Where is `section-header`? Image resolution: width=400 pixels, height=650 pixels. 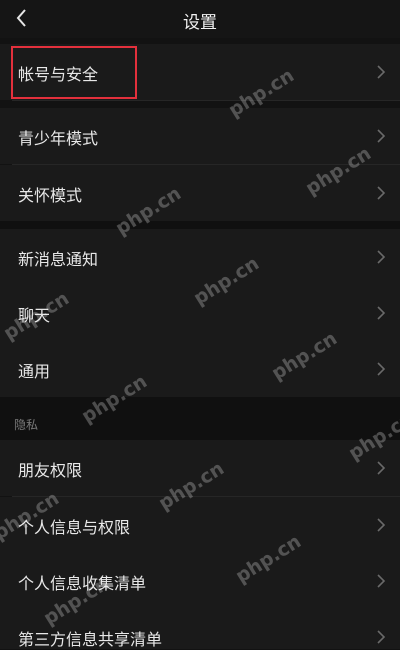
section-header is located at coordinates (200, 418).